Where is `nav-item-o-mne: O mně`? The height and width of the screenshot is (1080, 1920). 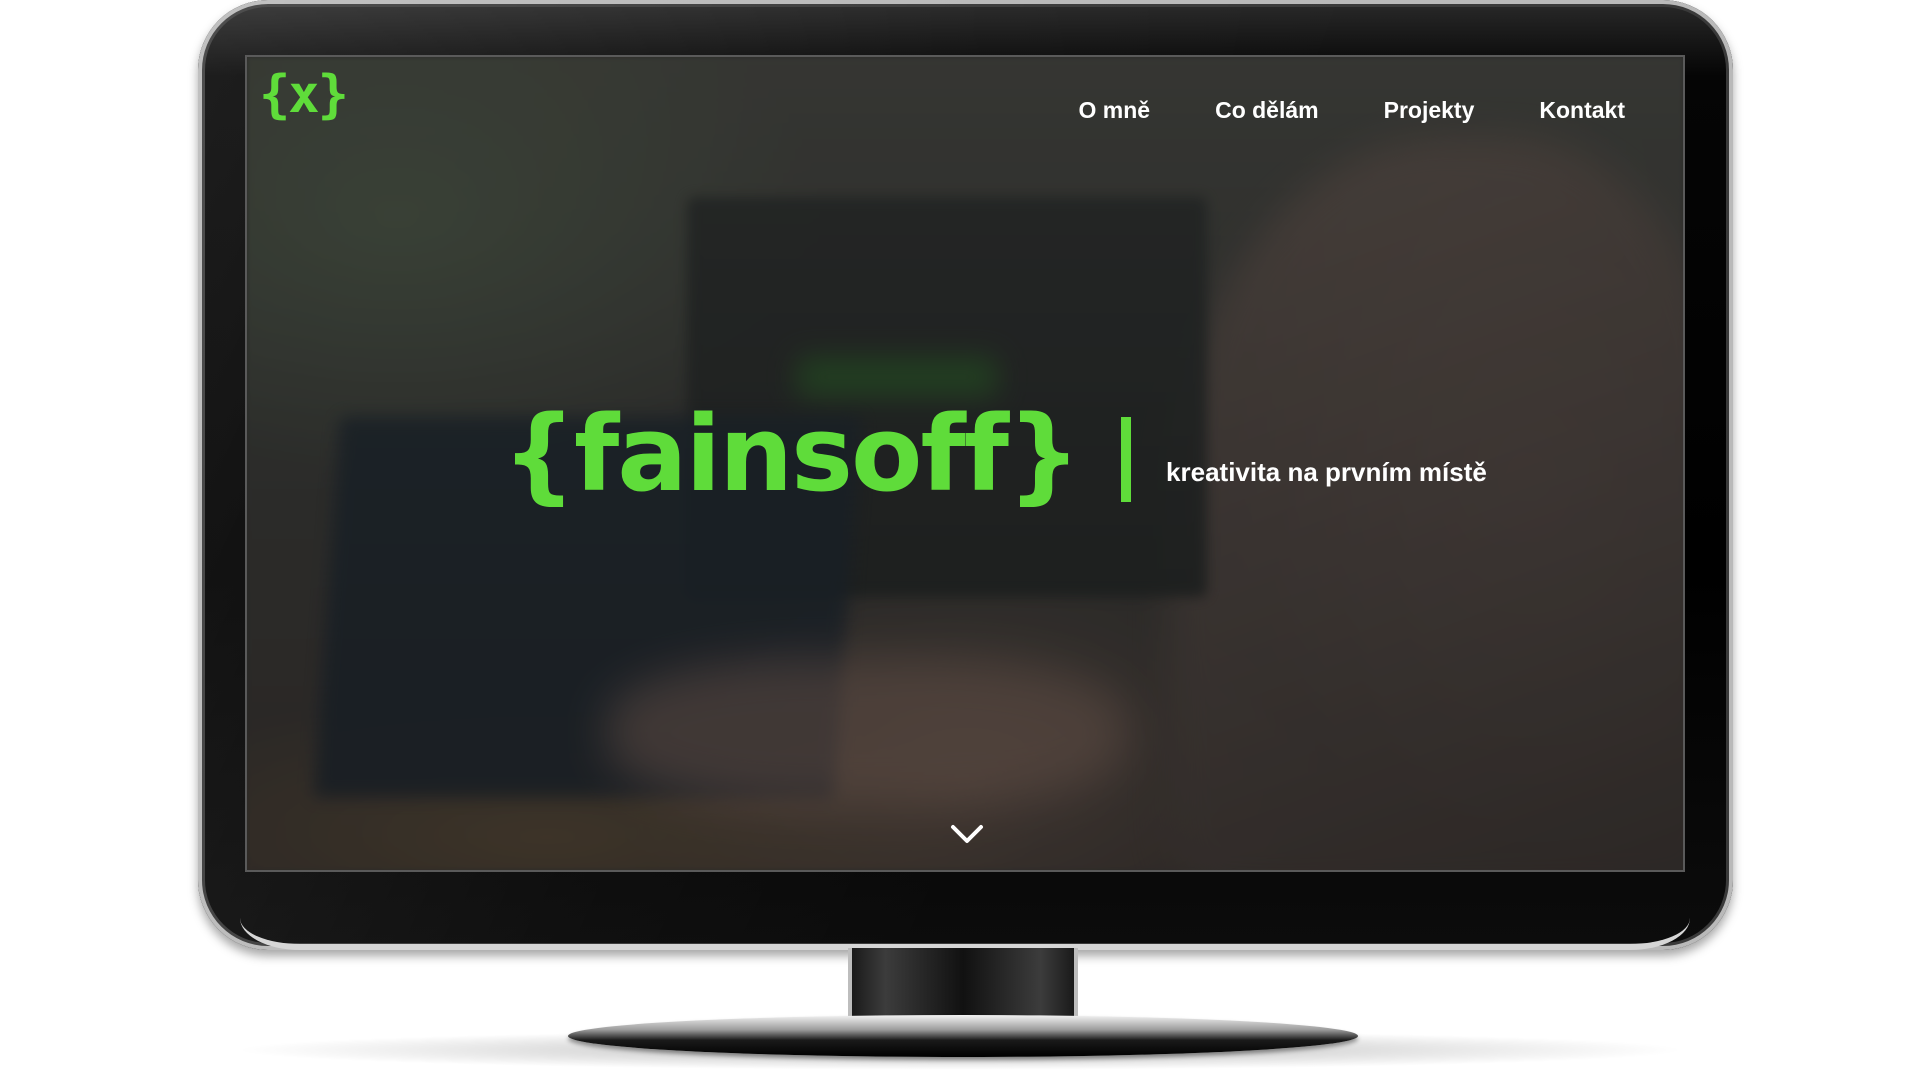
nav-item-o-mne: O mně is located at coordinates (1115, 110).